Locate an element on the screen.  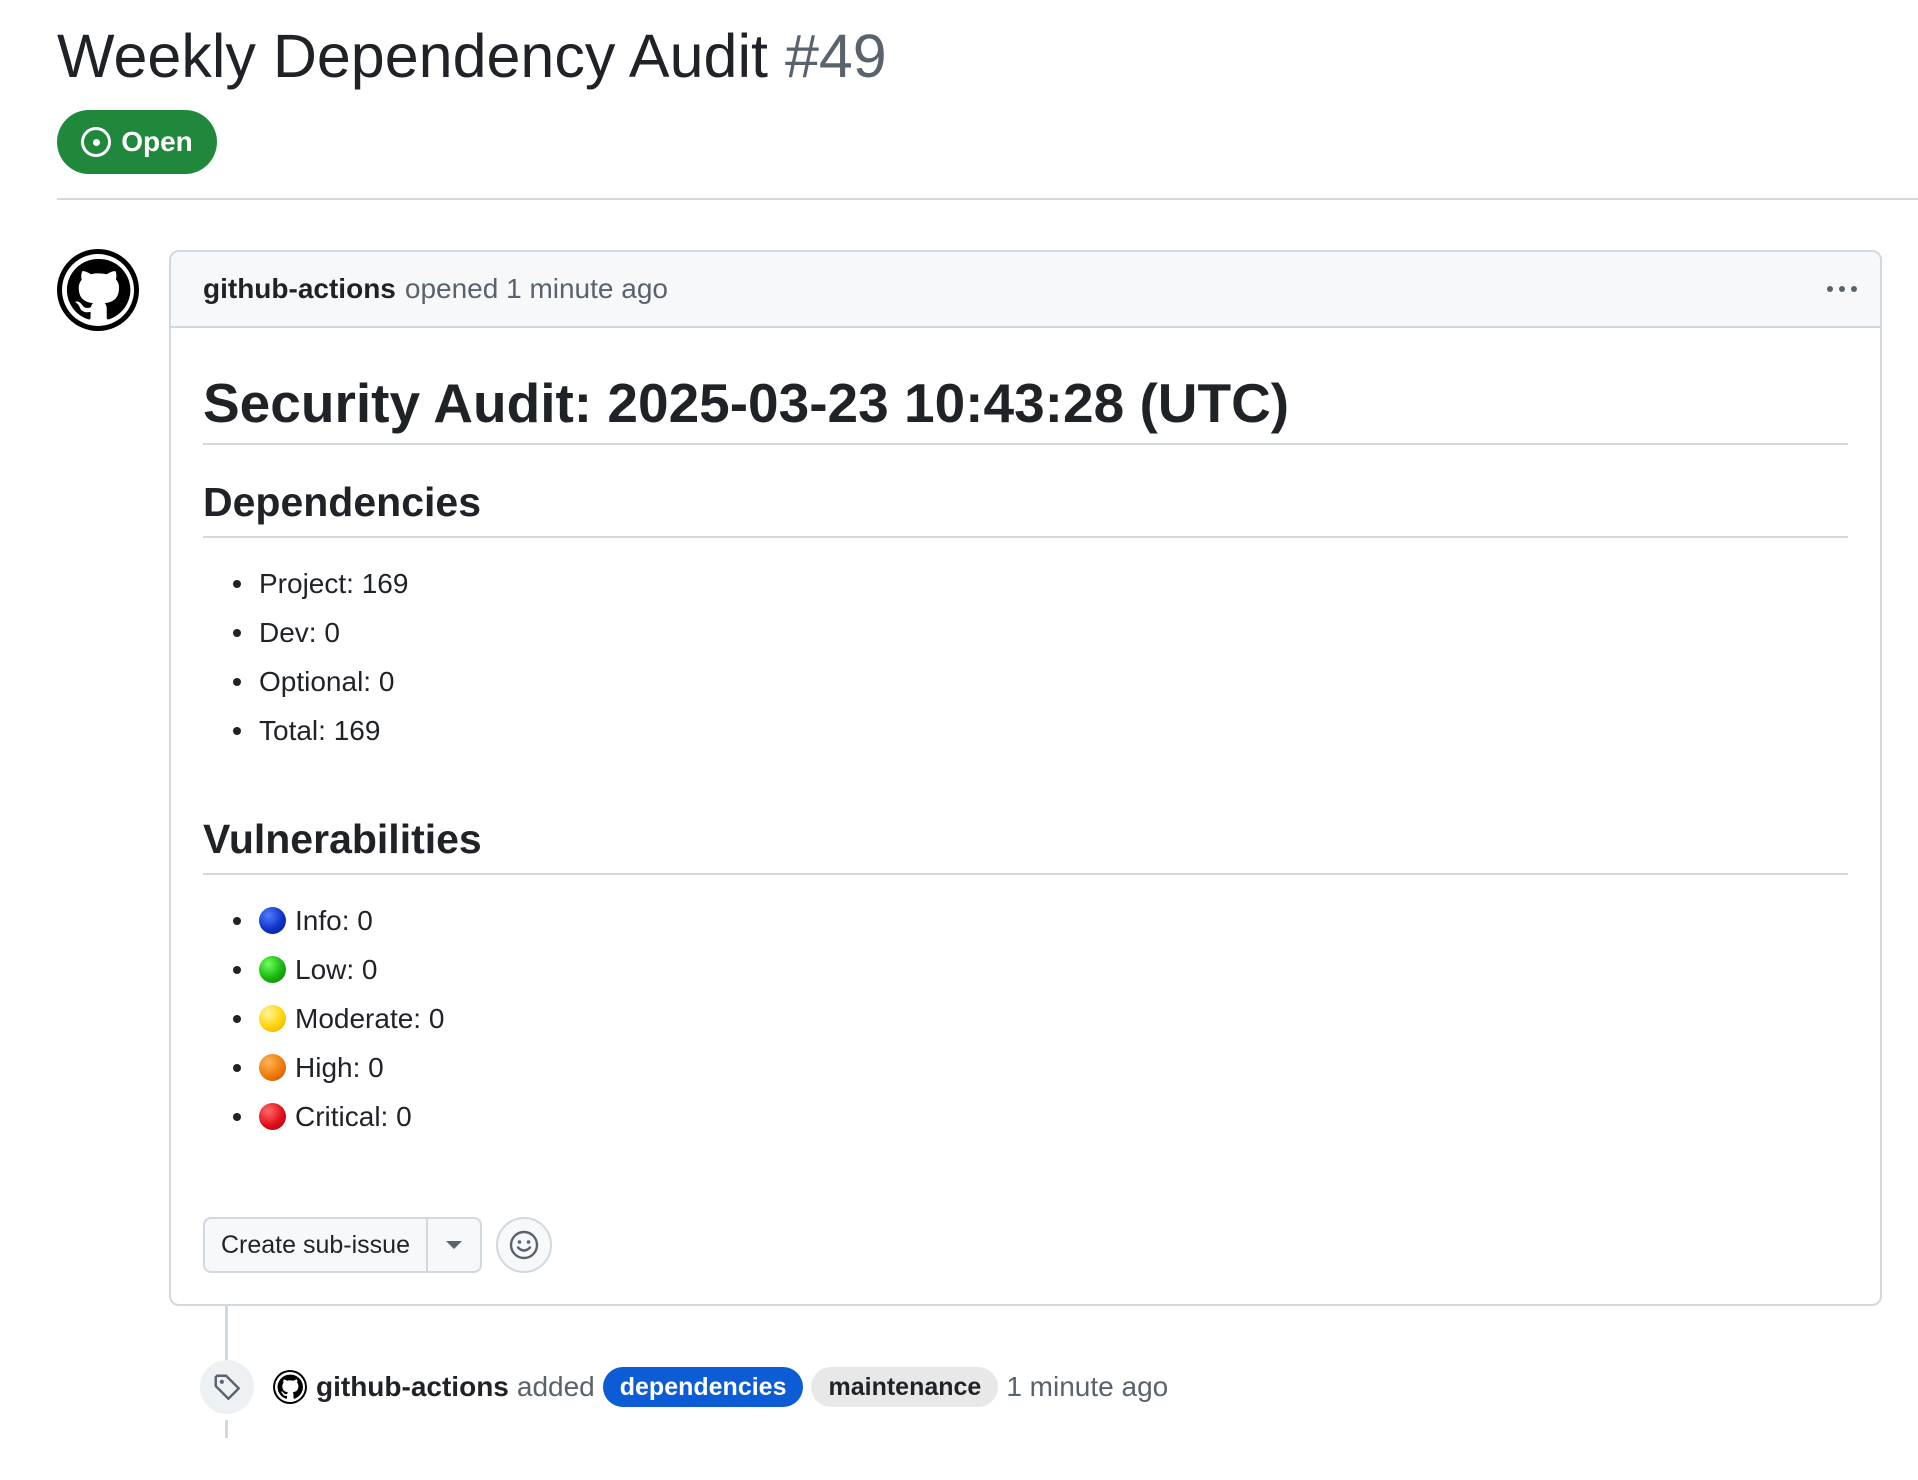
add-reaction-button is located at coordinates (523, 1245).